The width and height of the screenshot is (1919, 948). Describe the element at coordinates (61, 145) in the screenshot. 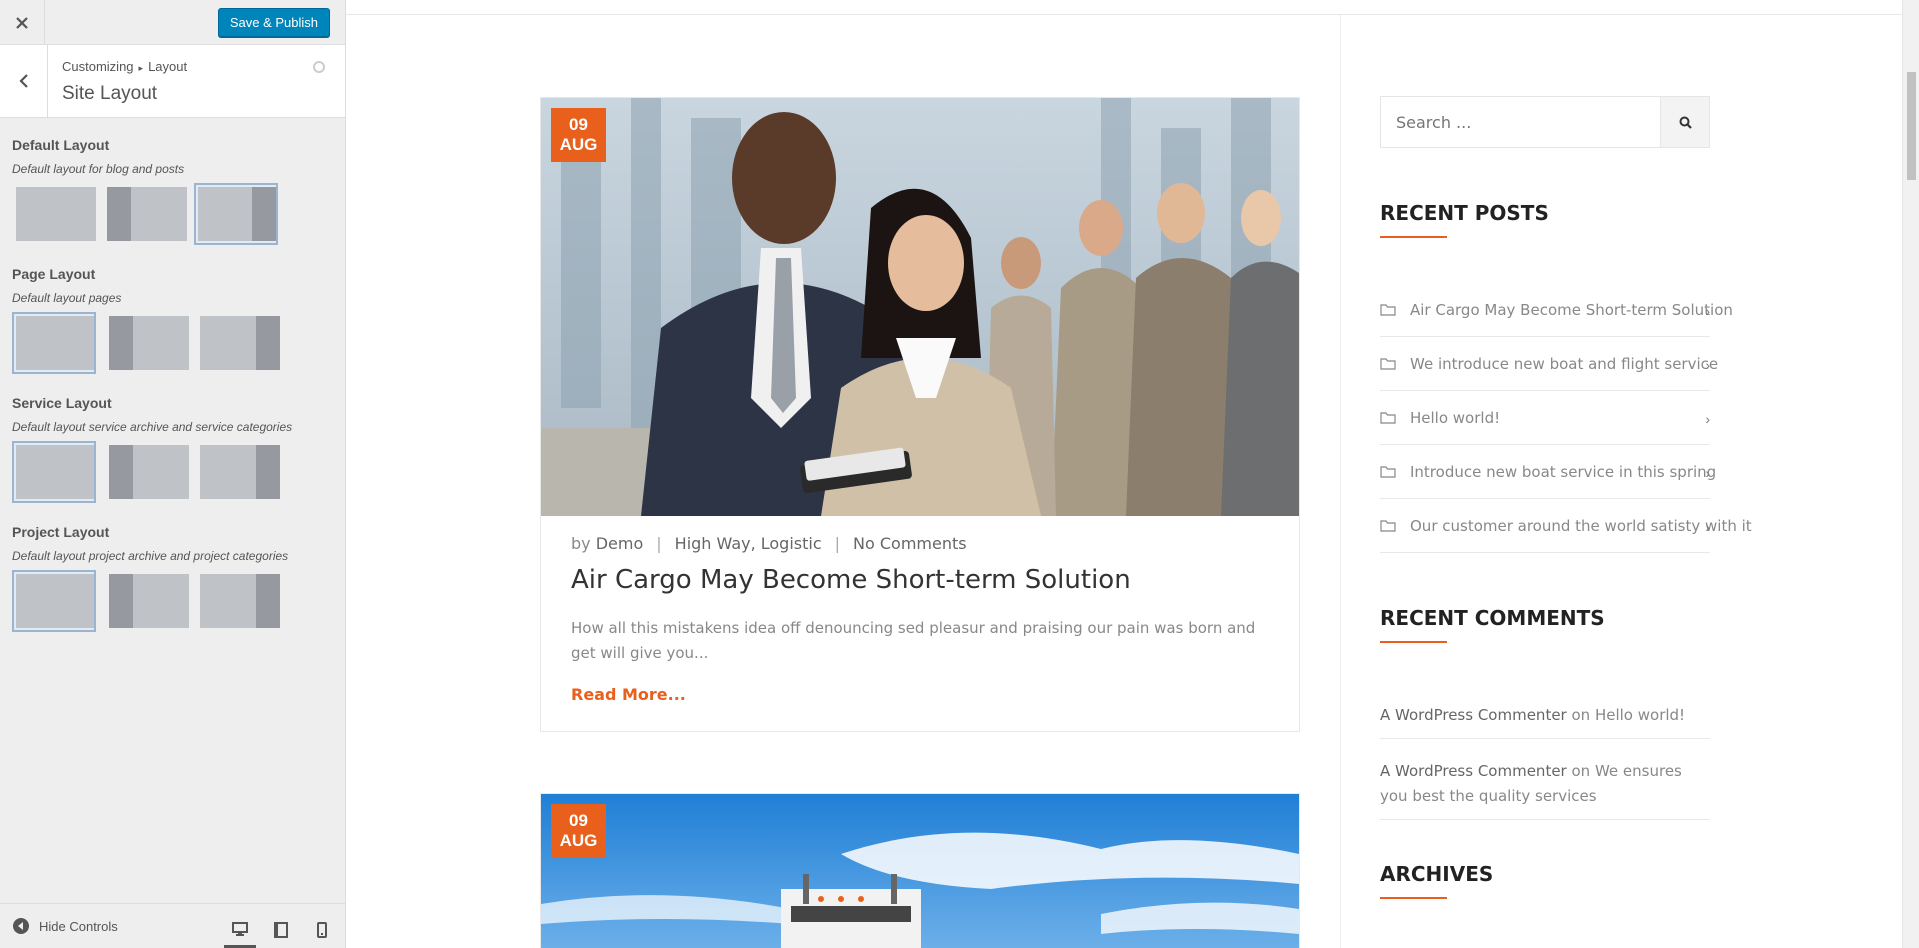

I see `setting-title: Default Layout` at that location.